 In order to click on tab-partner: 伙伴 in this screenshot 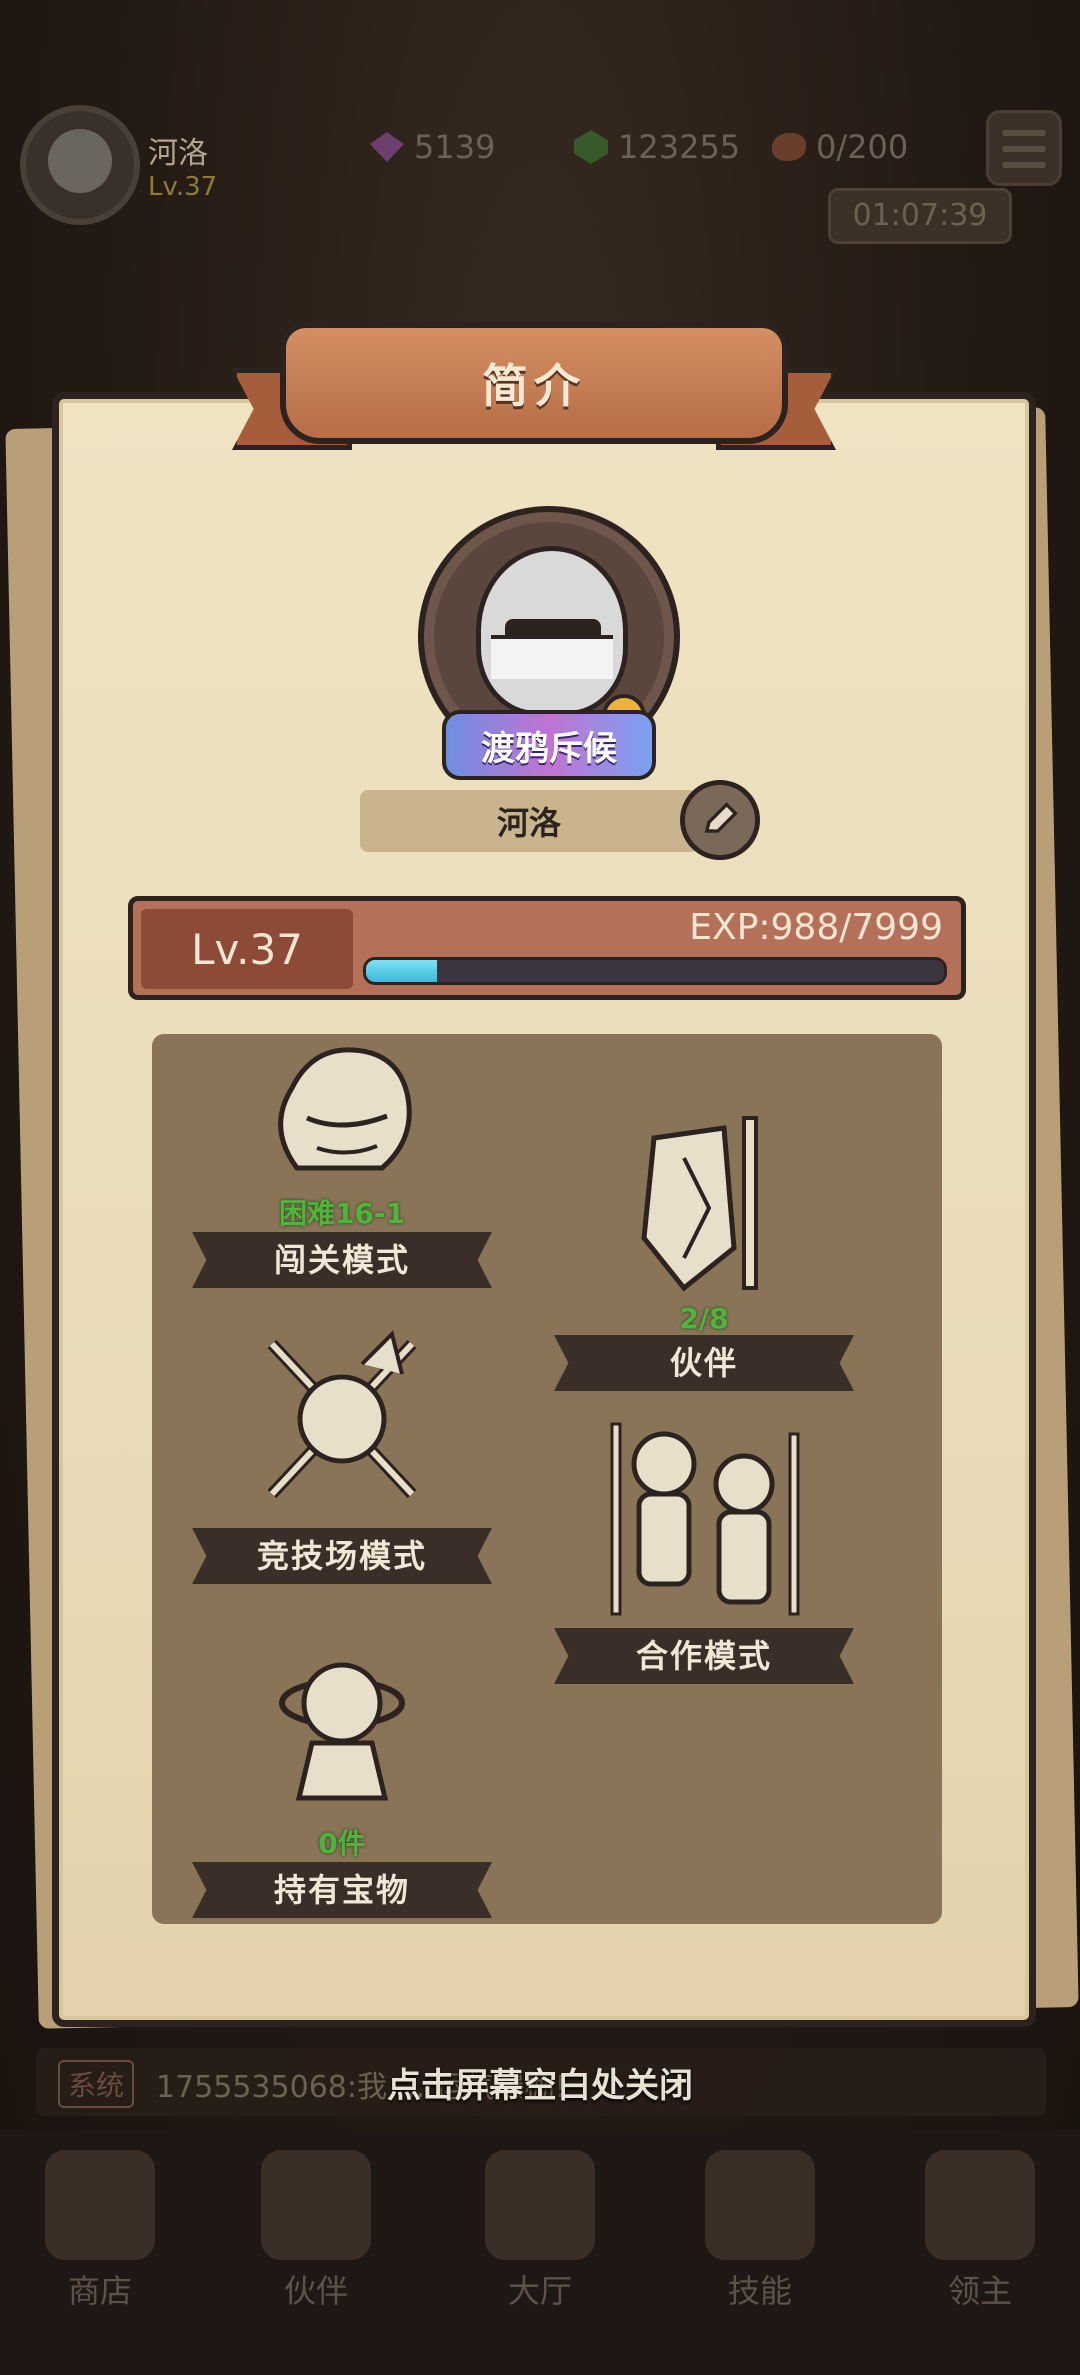, I will do `click(316, 2231)`.